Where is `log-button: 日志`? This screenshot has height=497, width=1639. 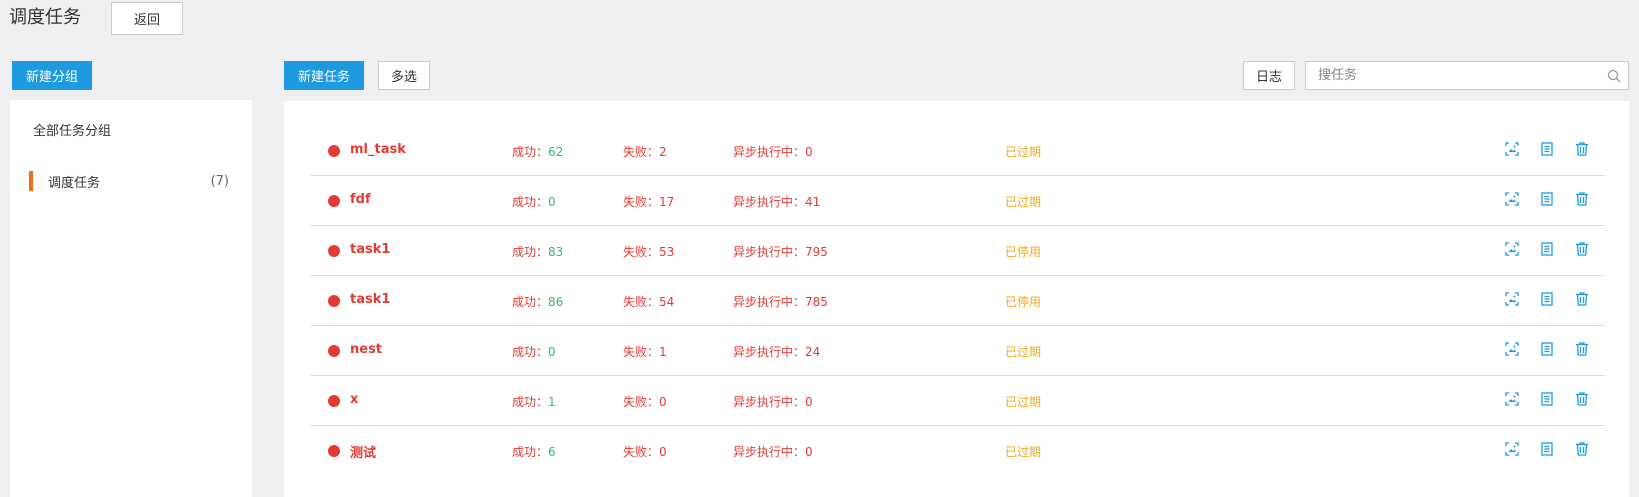
log-button: 日志 is located at coordinates (1269, 75).